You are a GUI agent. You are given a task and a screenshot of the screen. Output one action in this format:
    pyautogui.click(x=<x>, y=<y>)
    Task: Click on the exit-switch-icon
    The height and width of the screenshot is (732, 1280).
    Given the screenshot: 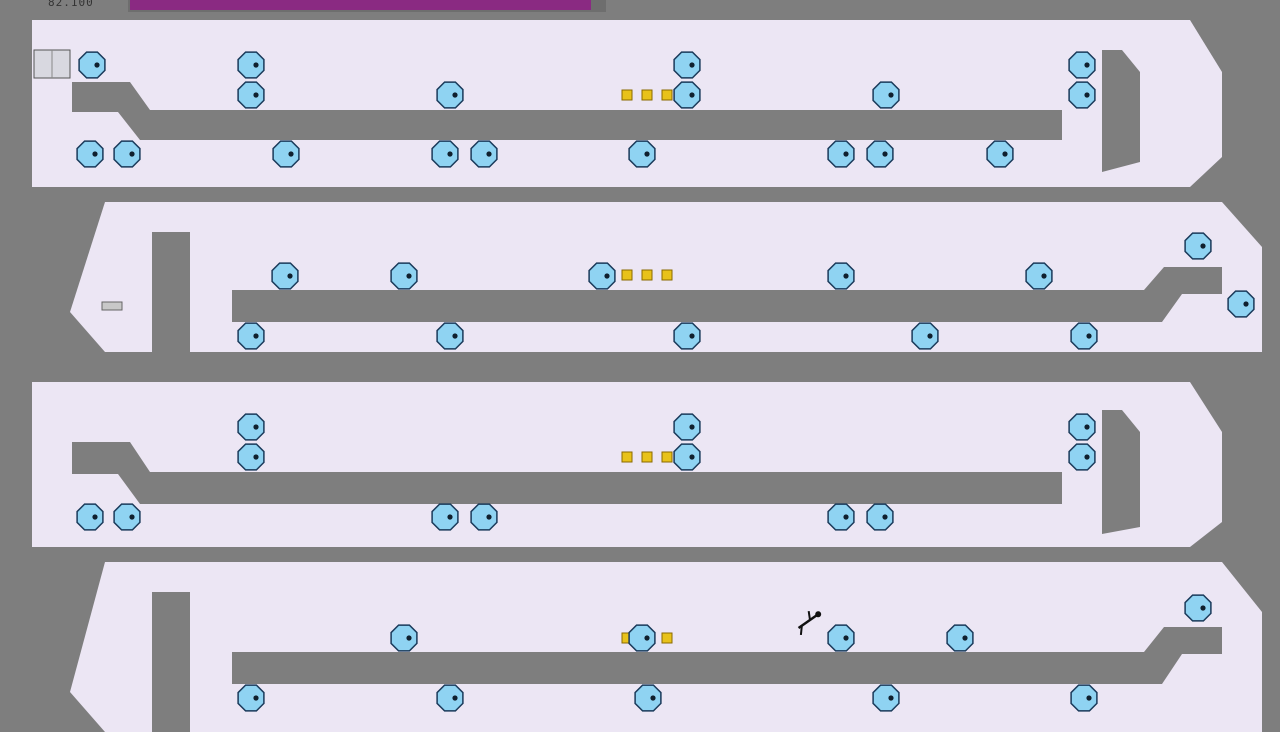 What is the action you would take?
    pyautogui.click(x=112, y=306)
    